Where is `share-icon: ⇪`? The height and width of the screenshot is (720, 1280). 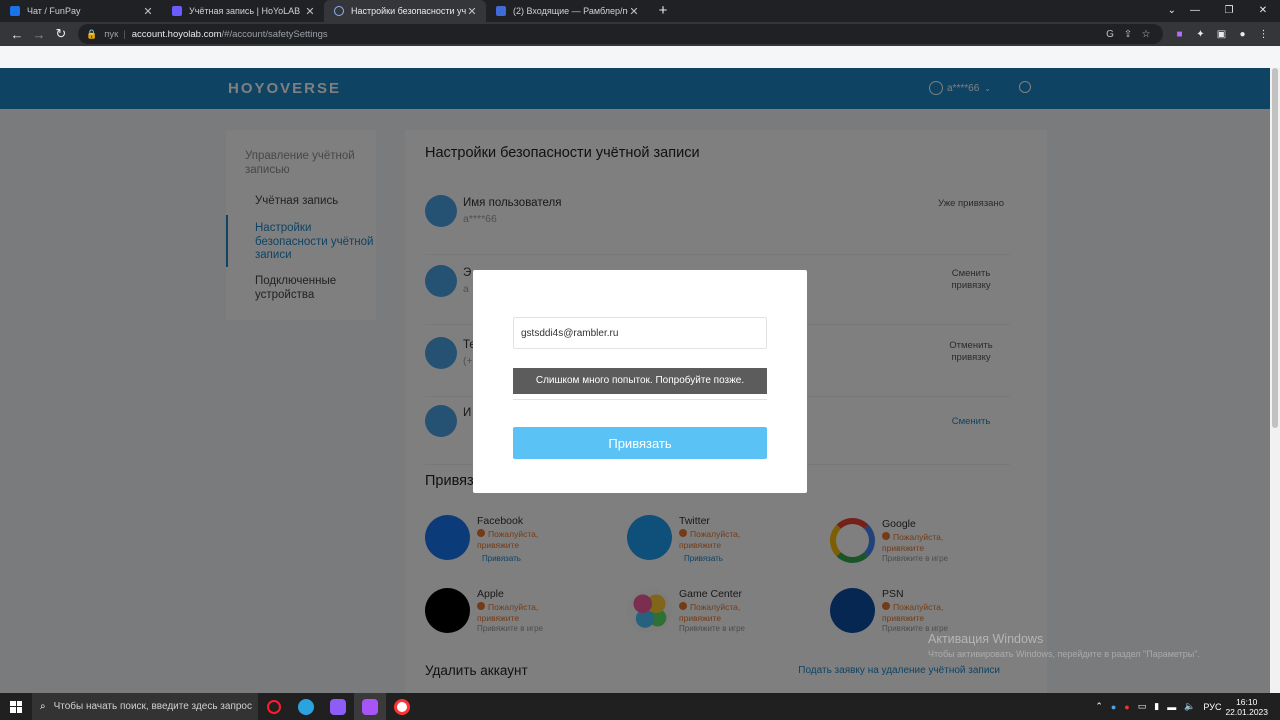 share-icon: ⇪ is located at coordinates (1128, 34).